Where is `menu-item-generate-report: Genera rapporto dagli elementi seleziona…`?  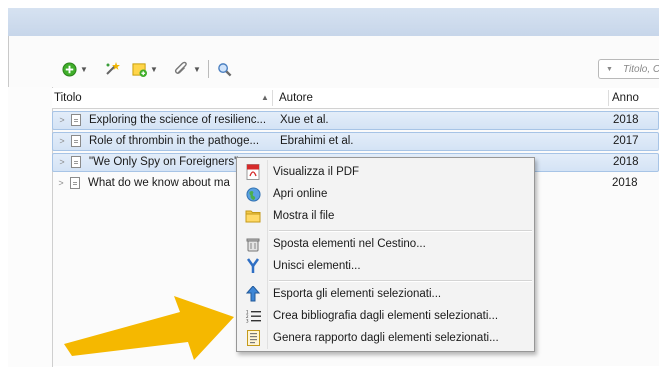
menu-item-generate-report: Genera rapporto dagli elementi seleziona… is located at coordinates (385, 338).